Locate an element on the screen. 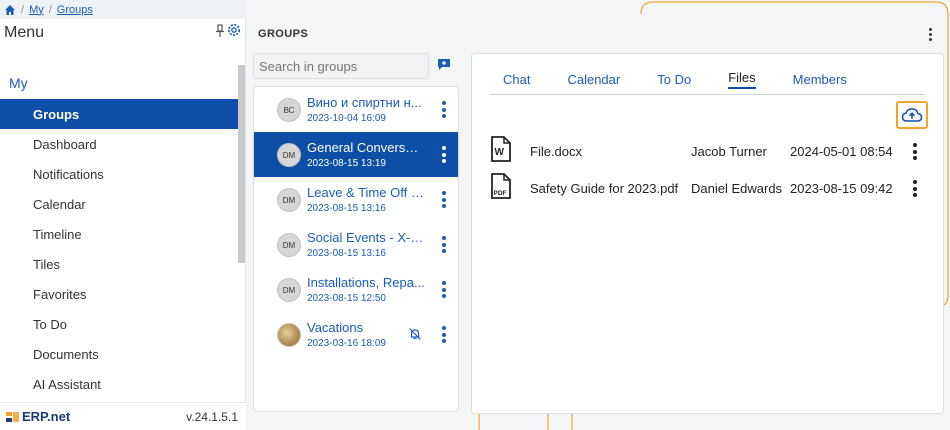  sidebar-scrollbar is located at coordinates (241, 164).